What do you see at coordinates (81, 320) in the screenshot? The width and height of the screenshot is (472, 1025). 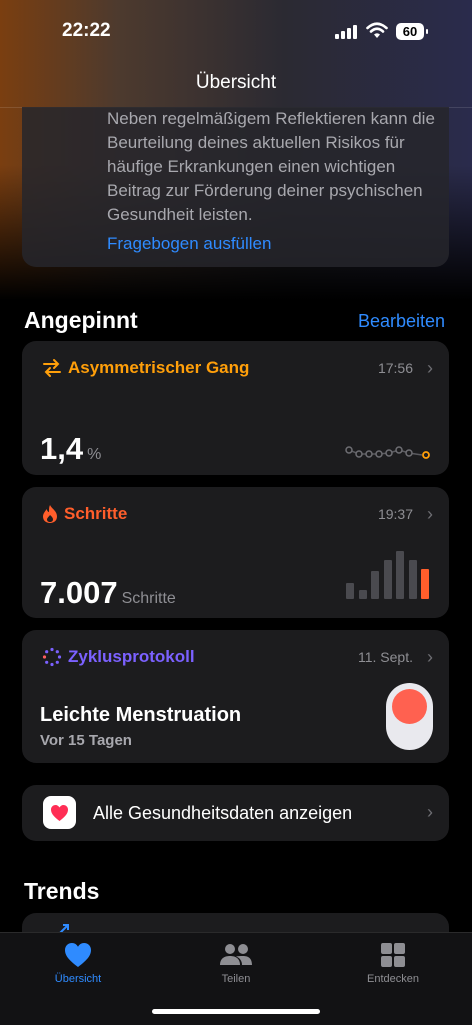 I see `pinned-heading: Angepinnt` at bounding box center [81, 320].